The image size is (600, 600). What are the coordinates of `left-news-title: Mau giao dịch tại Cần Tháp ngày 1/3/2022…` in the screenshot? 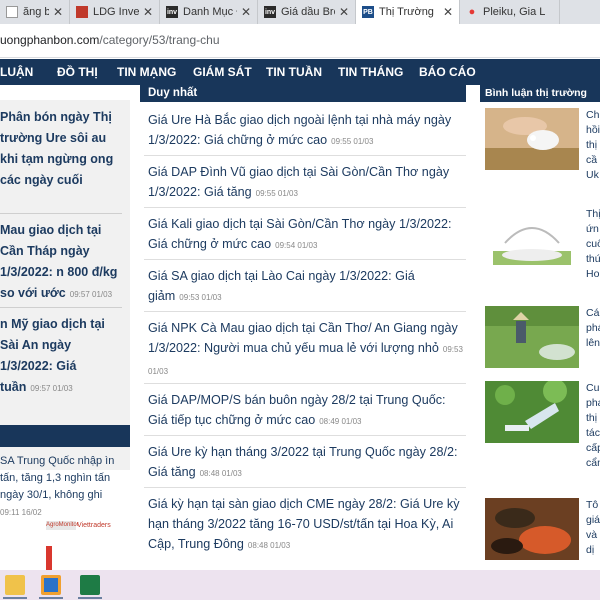 It's located at (59, 261).